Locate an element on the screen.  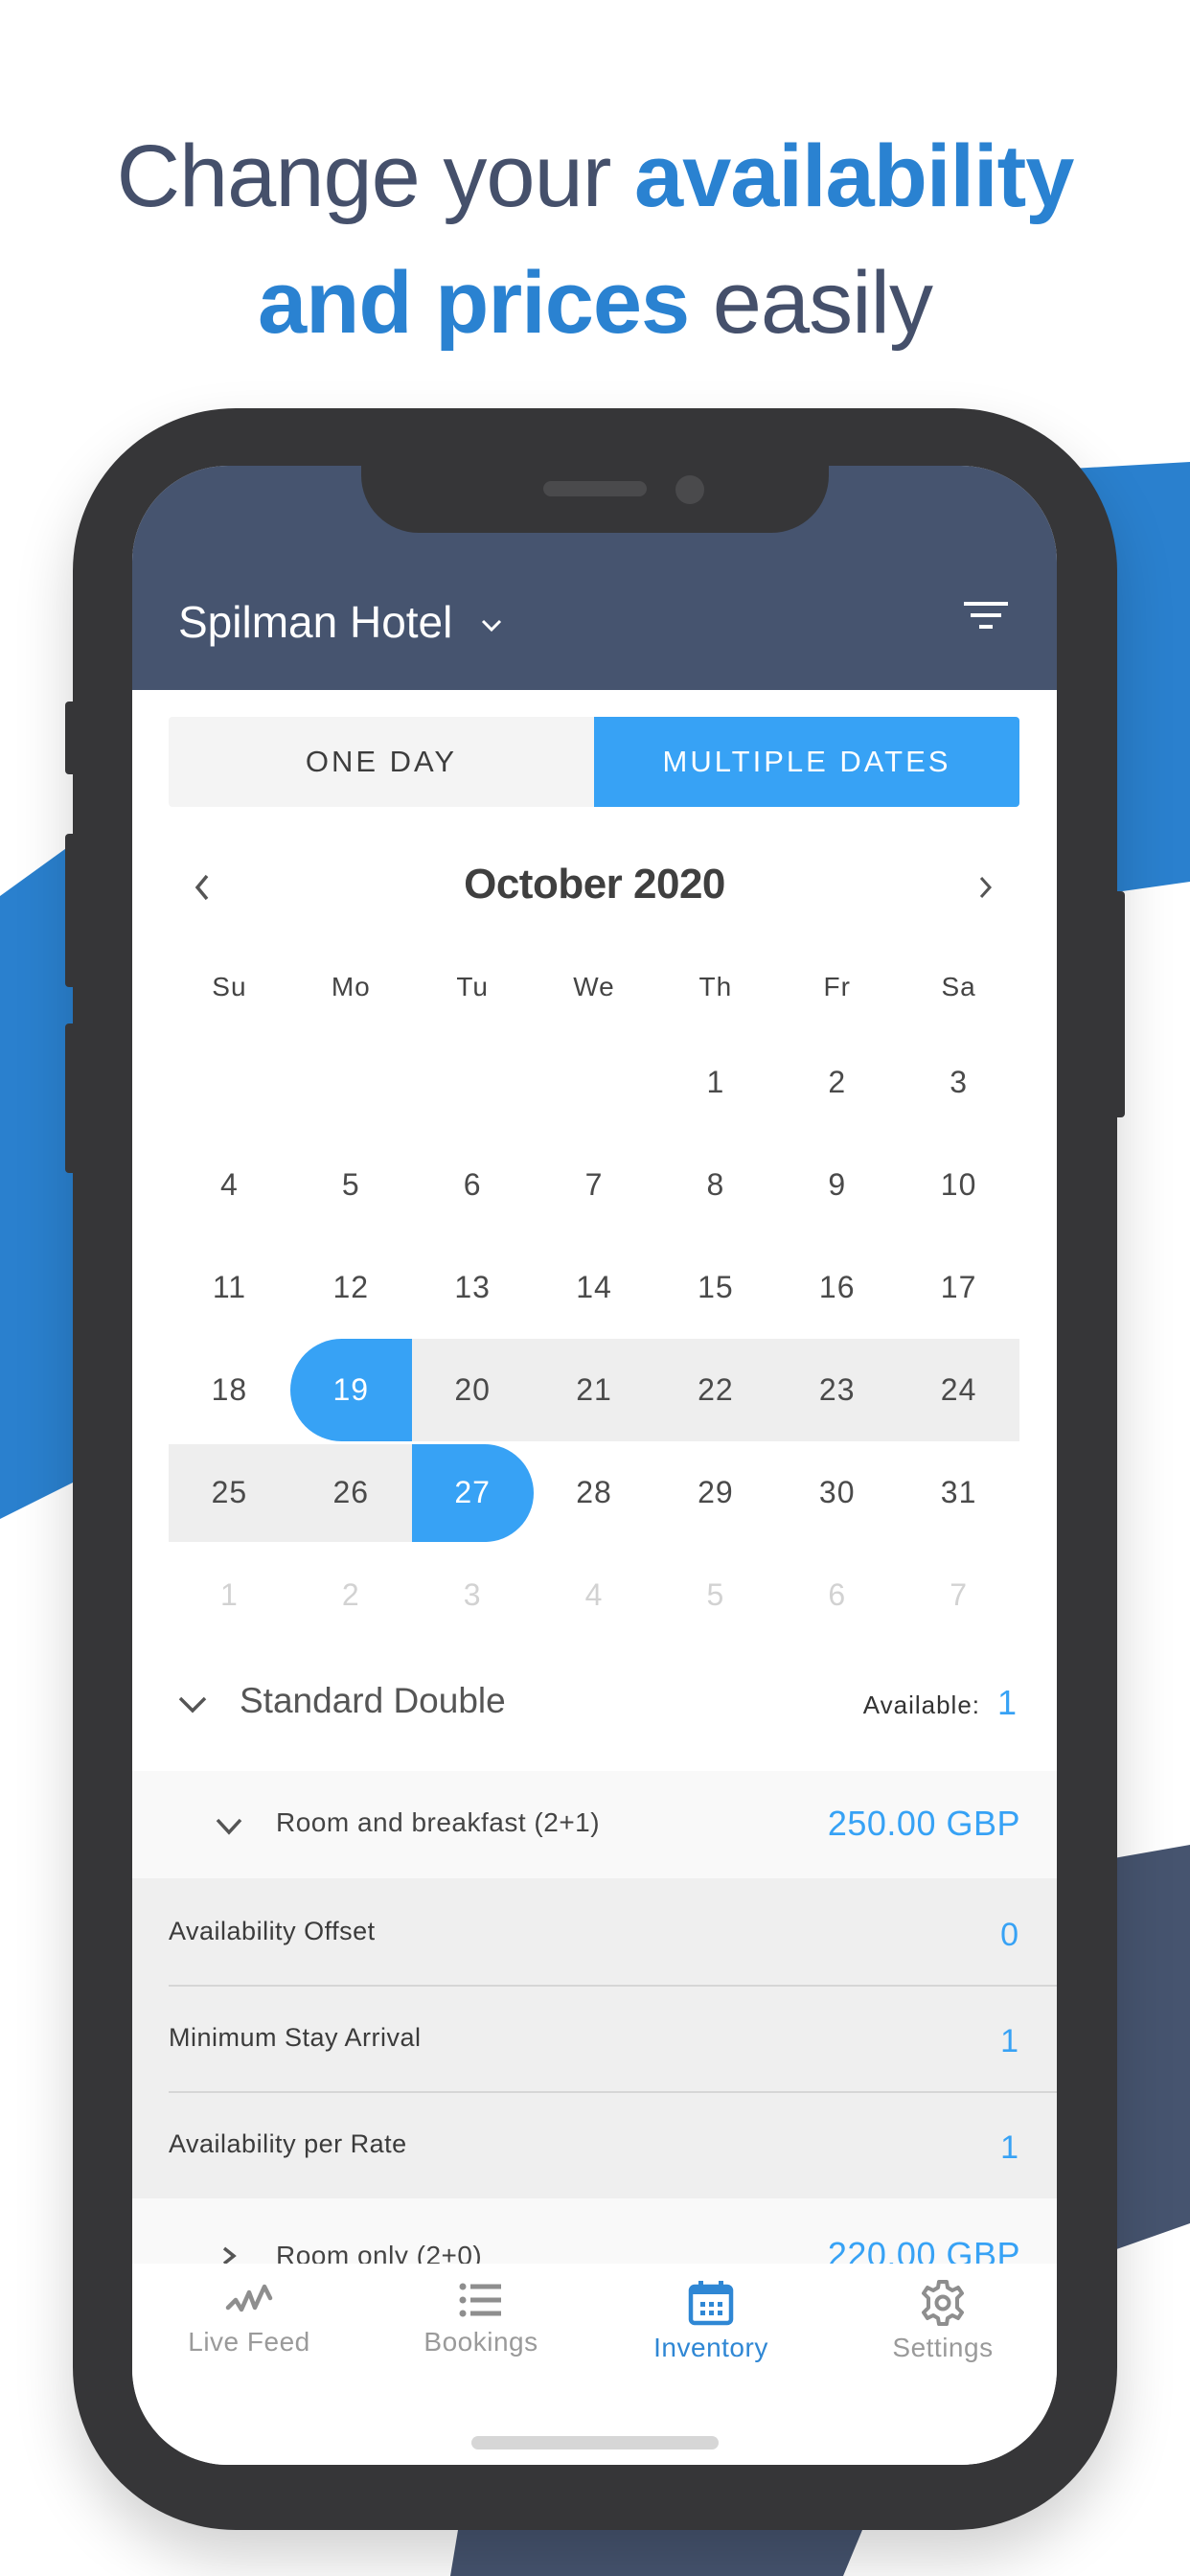
calendar-day-in-range: 20 is located at coordinates (473, 1390).